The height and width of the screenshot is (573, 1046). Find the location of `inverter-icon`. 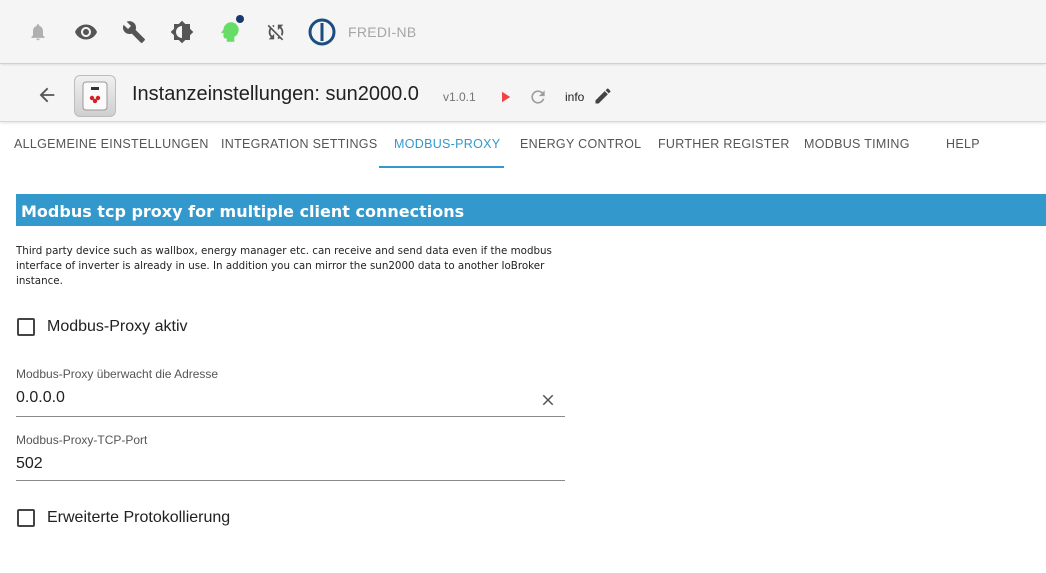

inverter-icon is located at coordinates (95, 96).